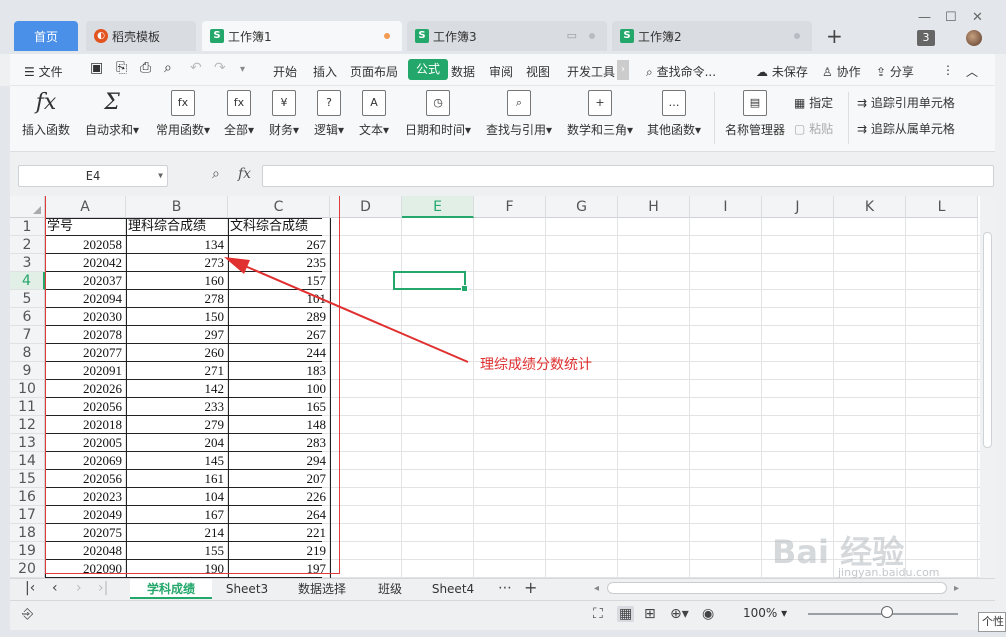  I want to click on row-header: 10, so click(27, 389).